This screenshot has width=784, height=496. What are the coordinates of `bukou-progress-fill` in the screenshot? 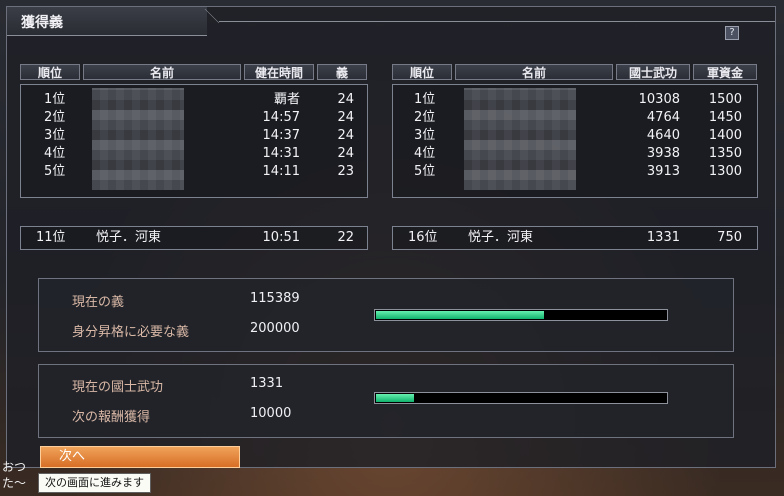 It's located at (395, 398).